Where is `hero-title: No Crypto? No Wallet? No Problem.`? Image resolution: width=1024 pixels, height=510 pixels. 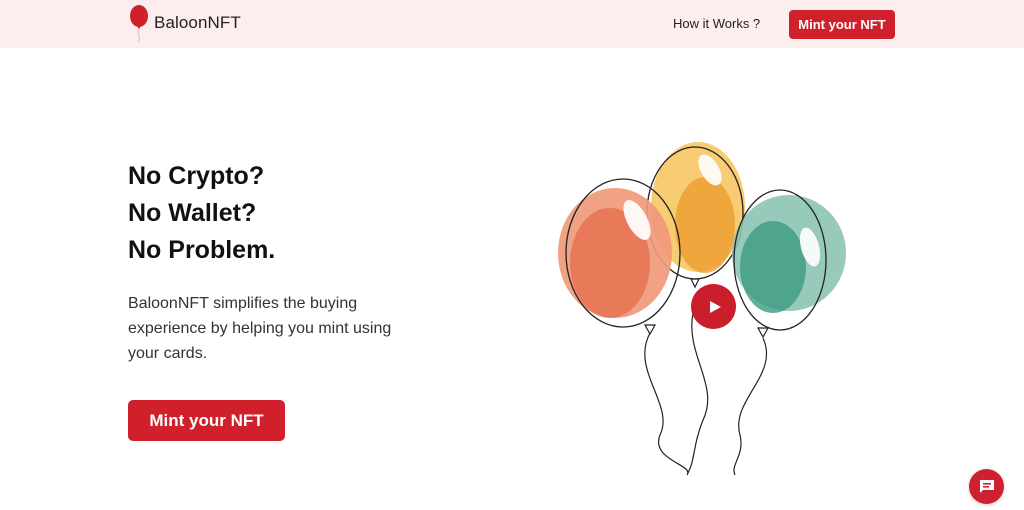
hero-title: No Crypto? No Wallet? No Problem. is located at coordinates (201, 213).